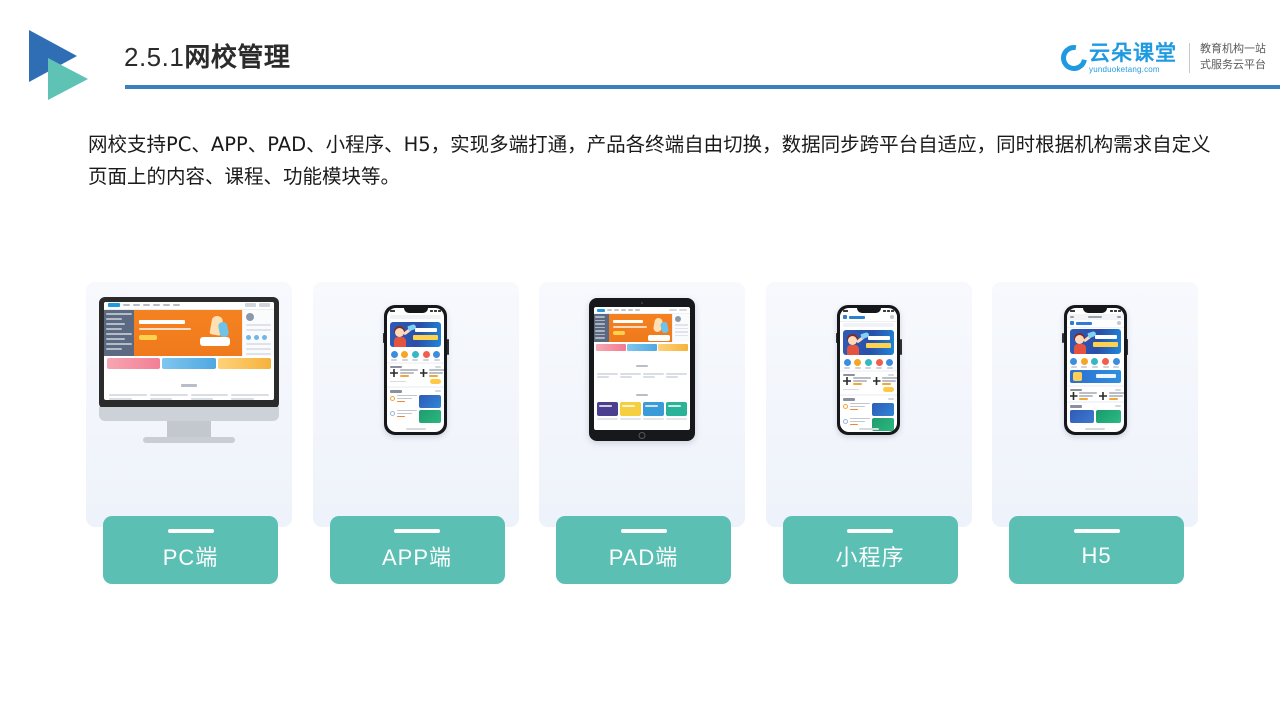  Describe the element at coordinates (1233, 58) in the screenshot. I see `brand-tagline: 教育机构一站 式服务云平台` at that location.